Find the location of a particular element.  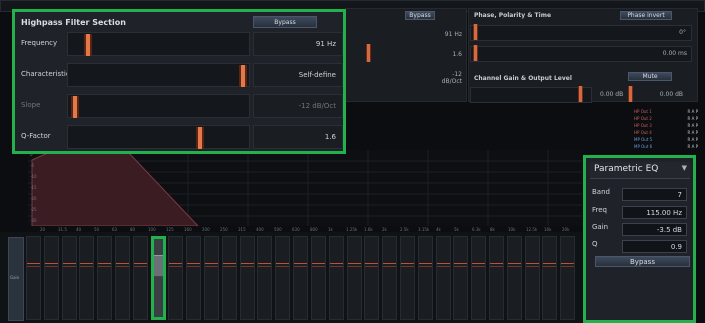

output-item: HP Out 2 R A P is located at coordinates (666, 118).